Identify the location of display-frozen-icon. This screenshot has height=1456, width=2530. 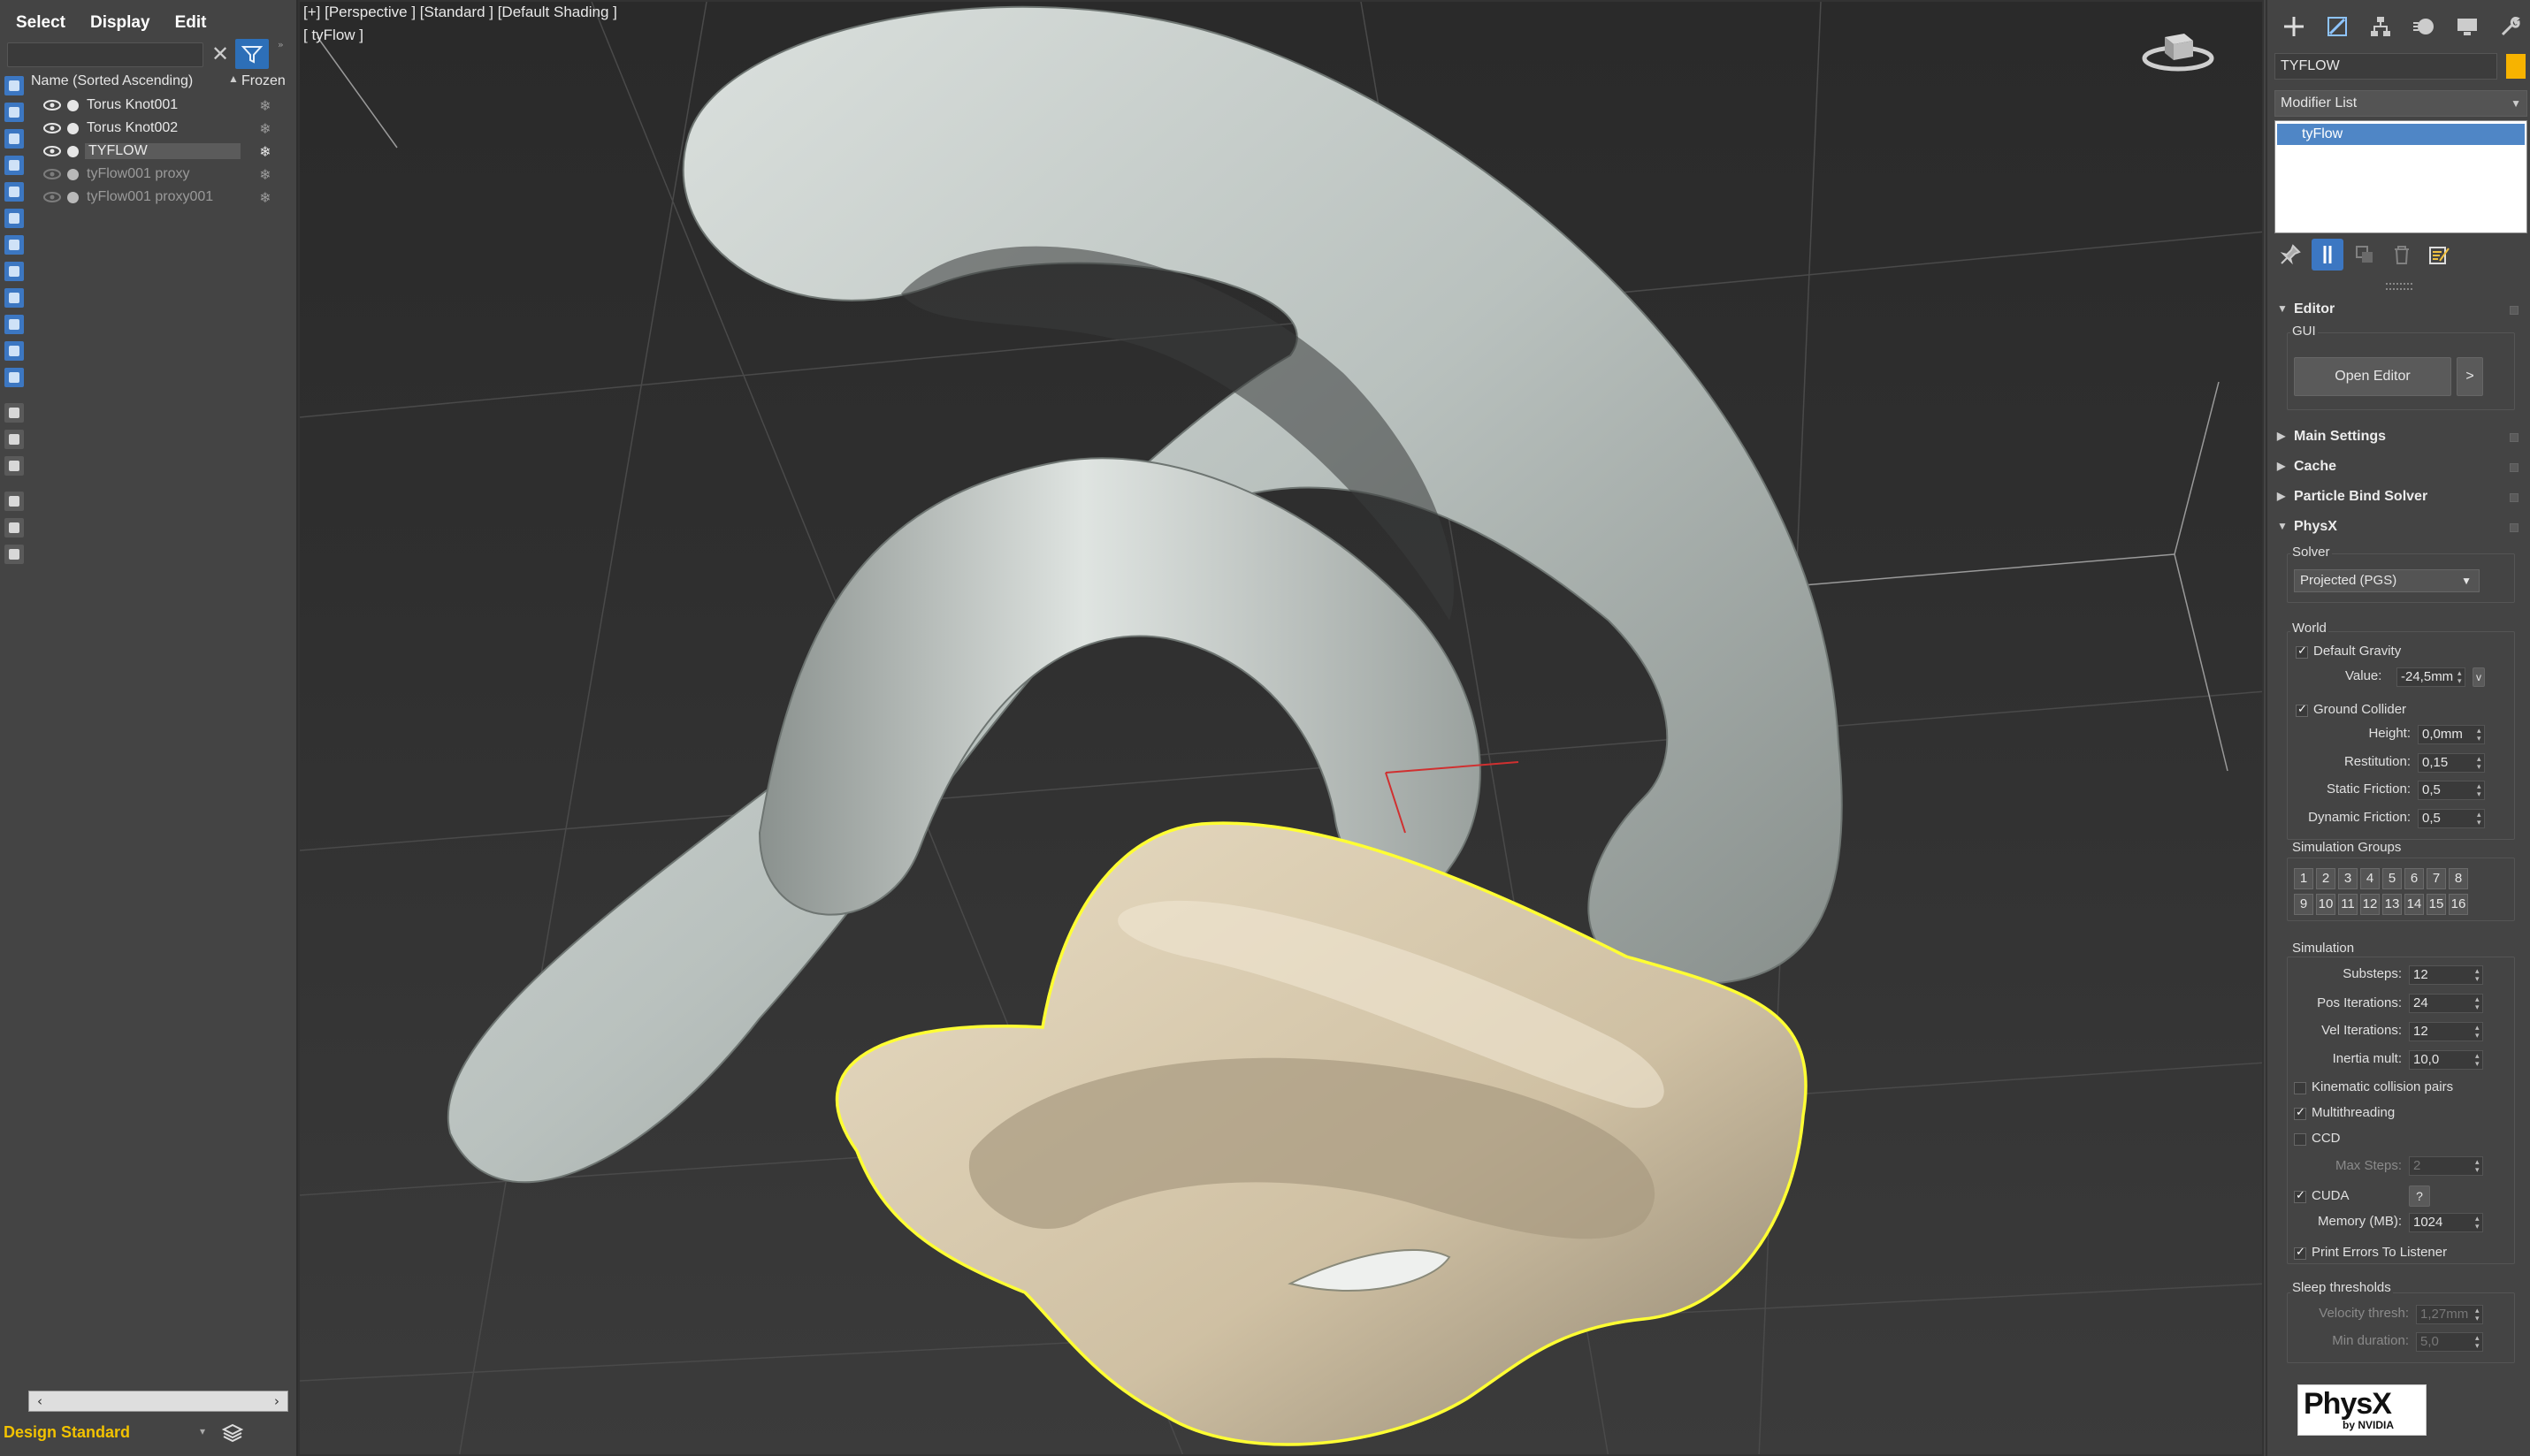
(14, 351).